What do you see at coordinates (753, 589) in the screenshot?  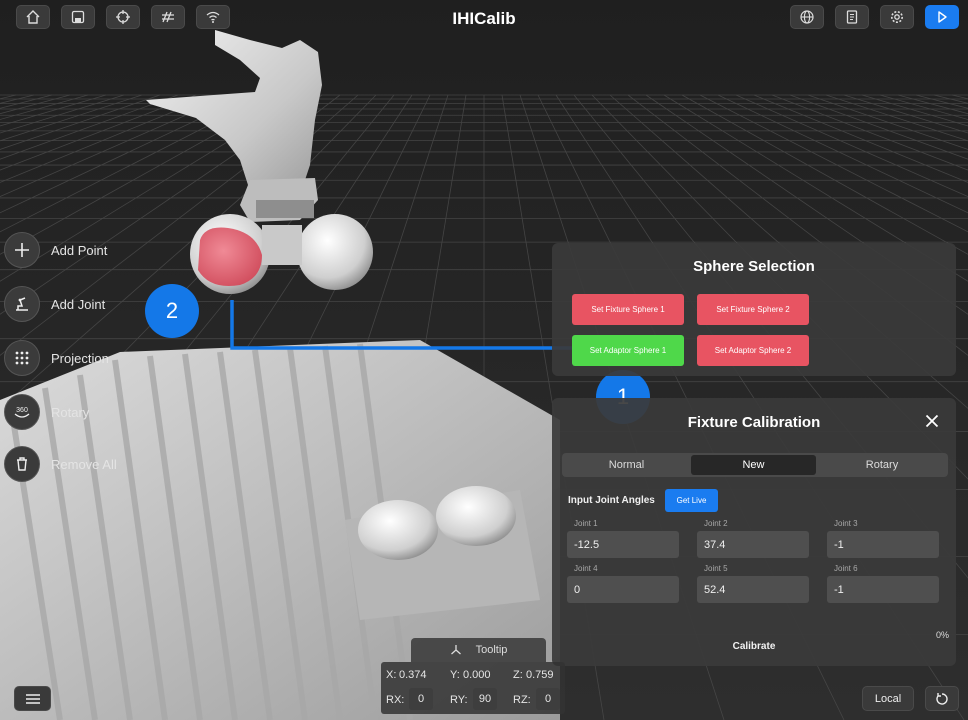 I see `joint-5-field: 52.4` at bounding box center [753, 589].